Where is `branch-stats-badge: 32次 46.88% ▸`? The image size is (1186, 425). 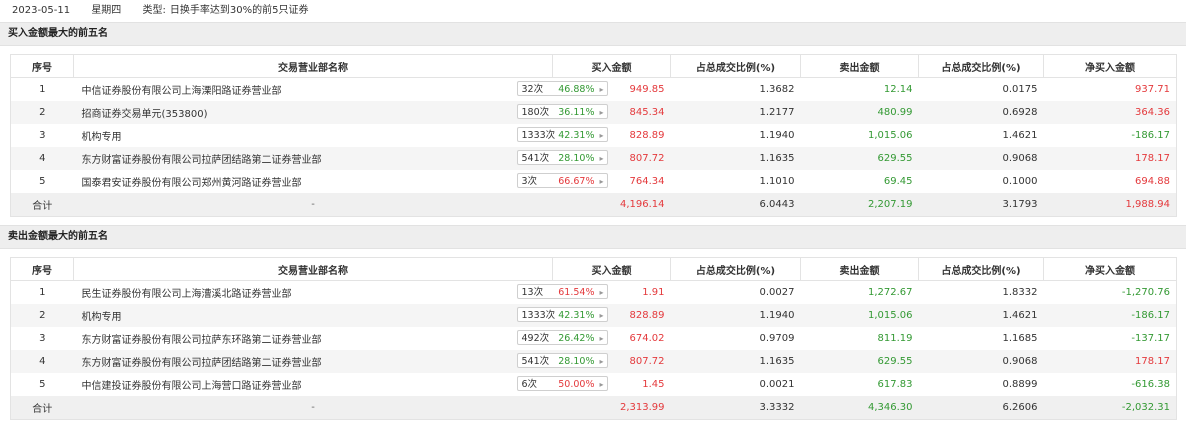 branch-stats-badge: 32次 46.88% ▸ is located at coordinates (562, 88).